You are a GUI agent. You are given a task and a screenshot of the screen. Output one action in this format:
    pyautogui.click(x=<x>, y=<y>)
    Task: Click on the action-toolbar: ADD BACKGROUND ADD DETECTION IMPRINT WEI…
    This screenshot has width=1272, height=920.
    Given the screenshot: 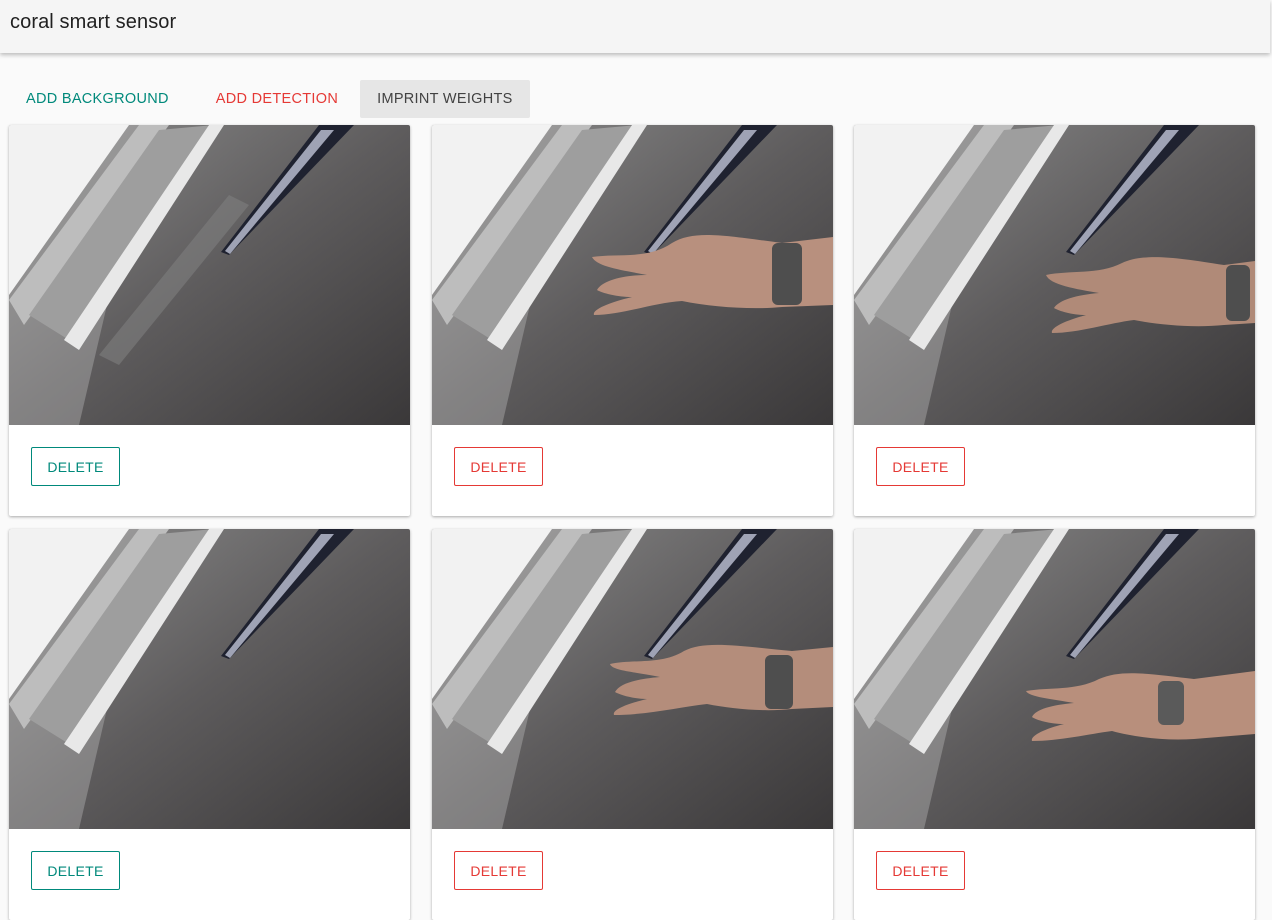 What is the action you would take?
    pyautogui.click(x=272, y=99)
    